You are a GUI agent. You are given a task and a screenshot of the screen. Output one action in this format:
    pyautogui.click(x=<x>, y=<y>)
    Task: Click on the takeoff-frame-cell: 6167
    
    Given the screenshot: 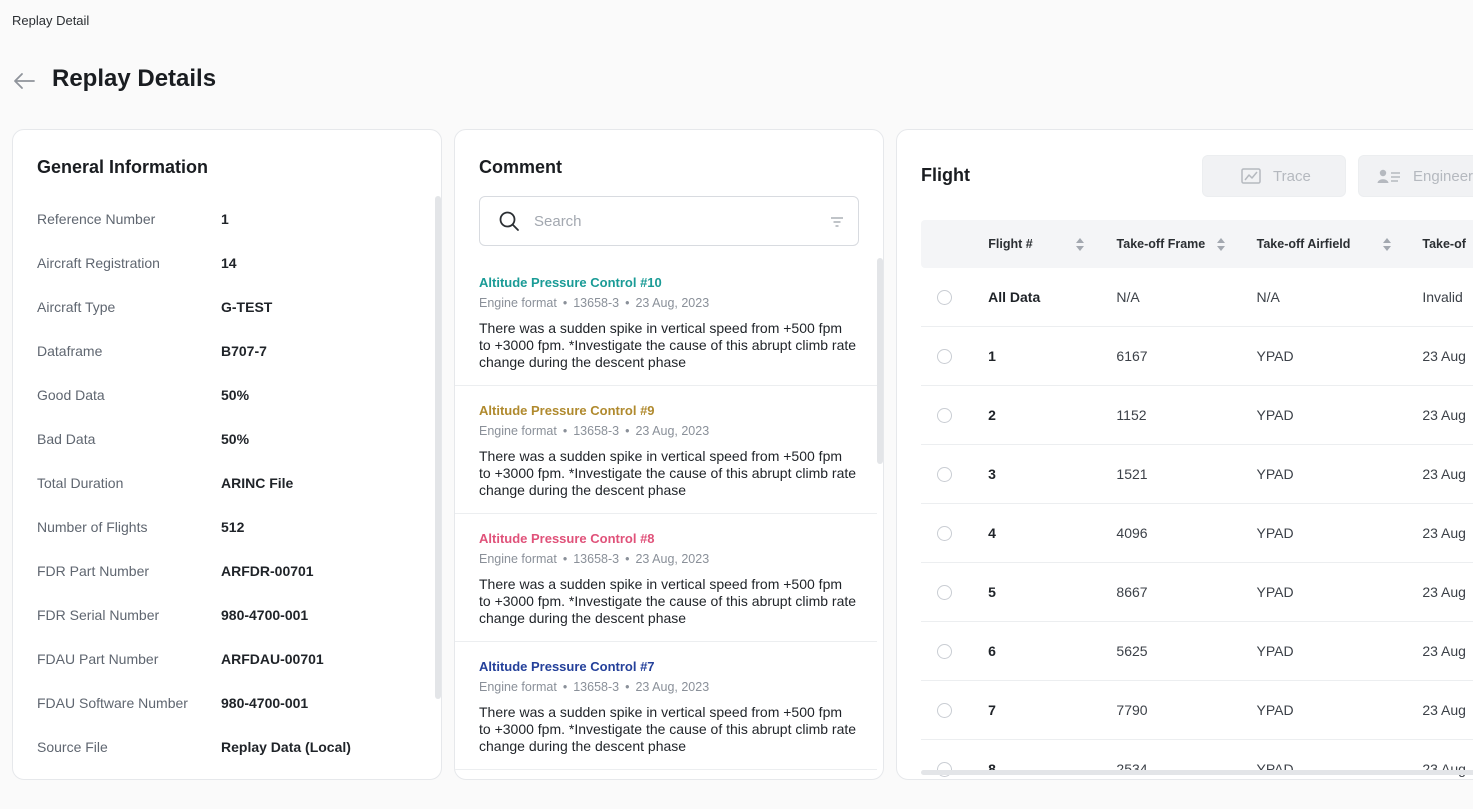 What is the action you would take?
    pyautogui.click(x=1132, y=356)
    